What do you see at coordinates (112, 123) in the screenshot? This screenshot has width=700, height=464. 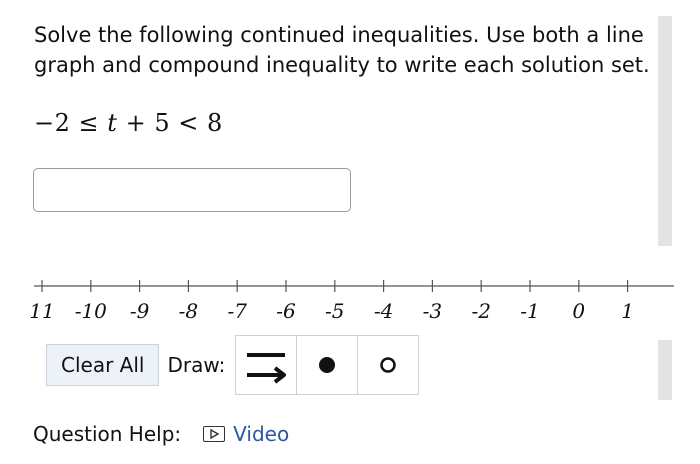 I see `expression-variable: t` at bounding box center [112, 123].